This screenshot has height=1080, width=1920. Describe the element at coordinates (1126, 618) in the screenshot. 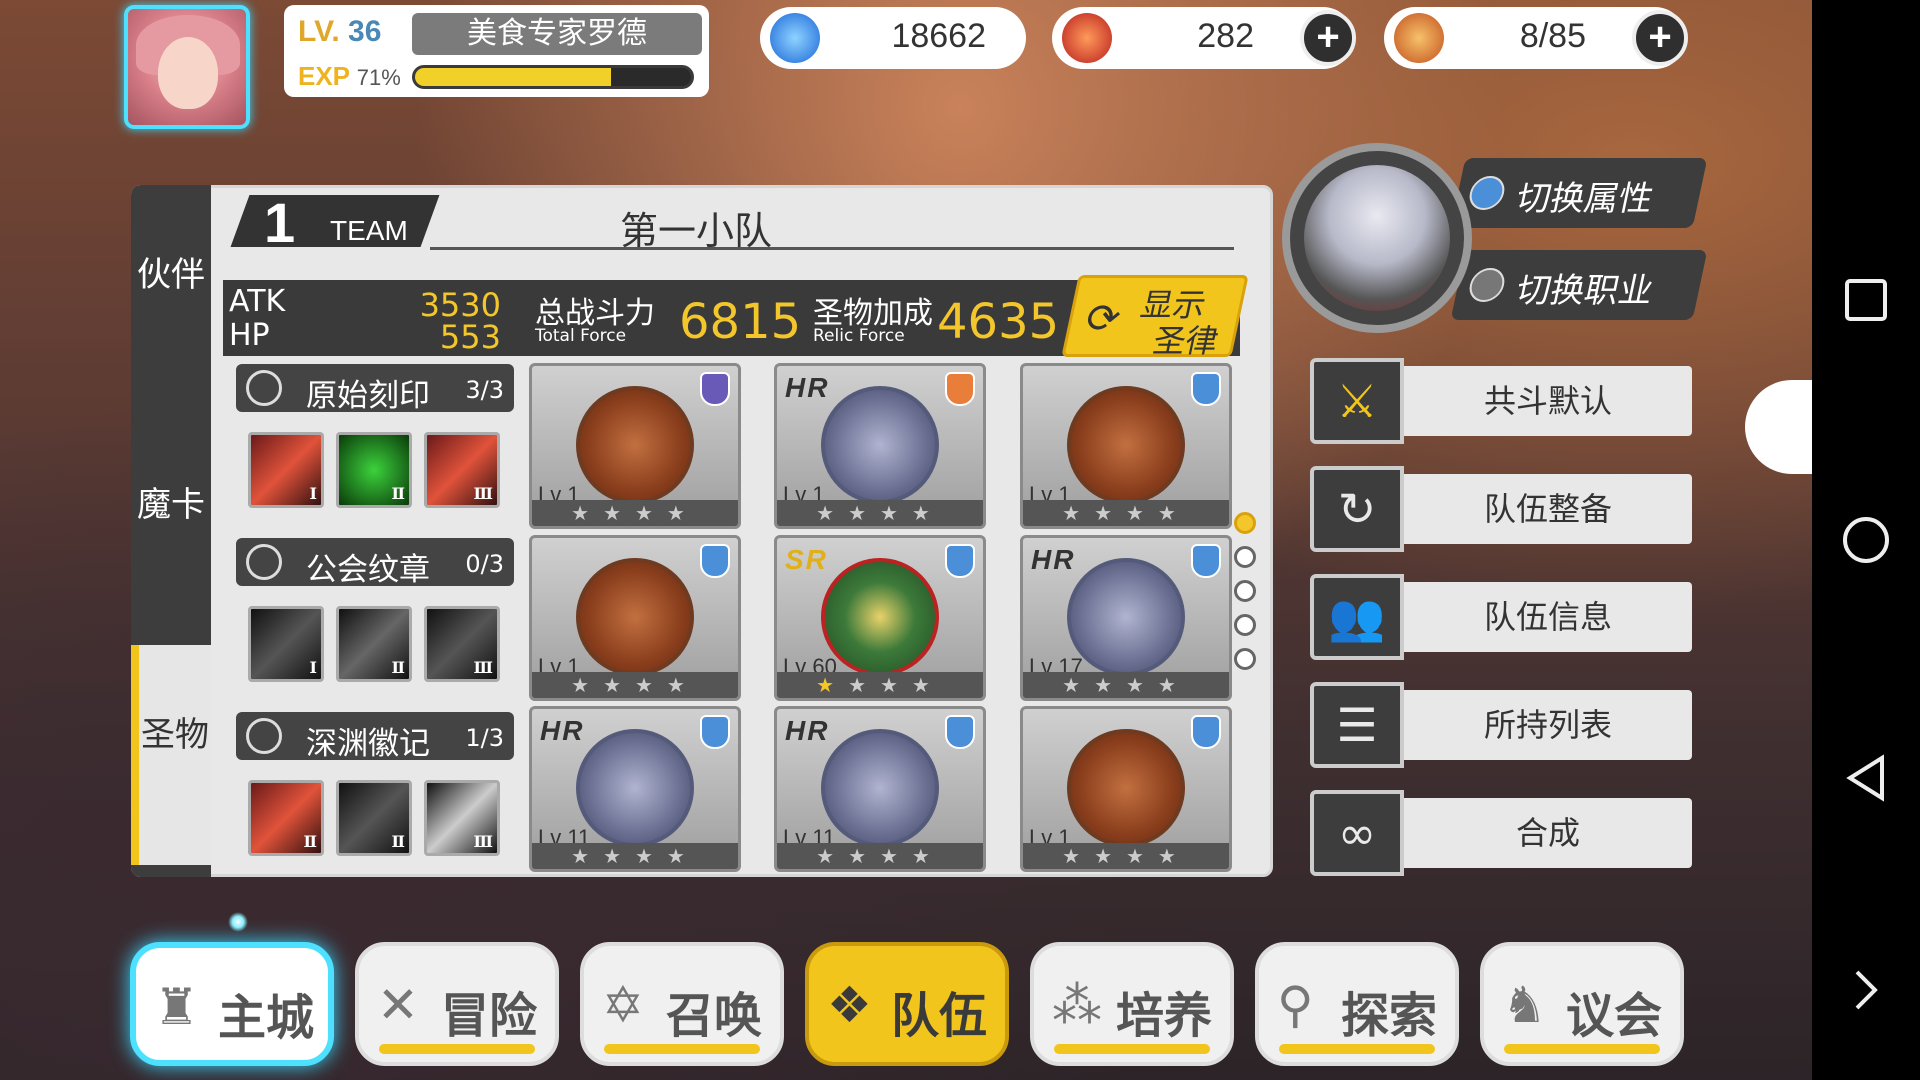

I see `relic-card: HR Lv 17 ★★★★` at that location.